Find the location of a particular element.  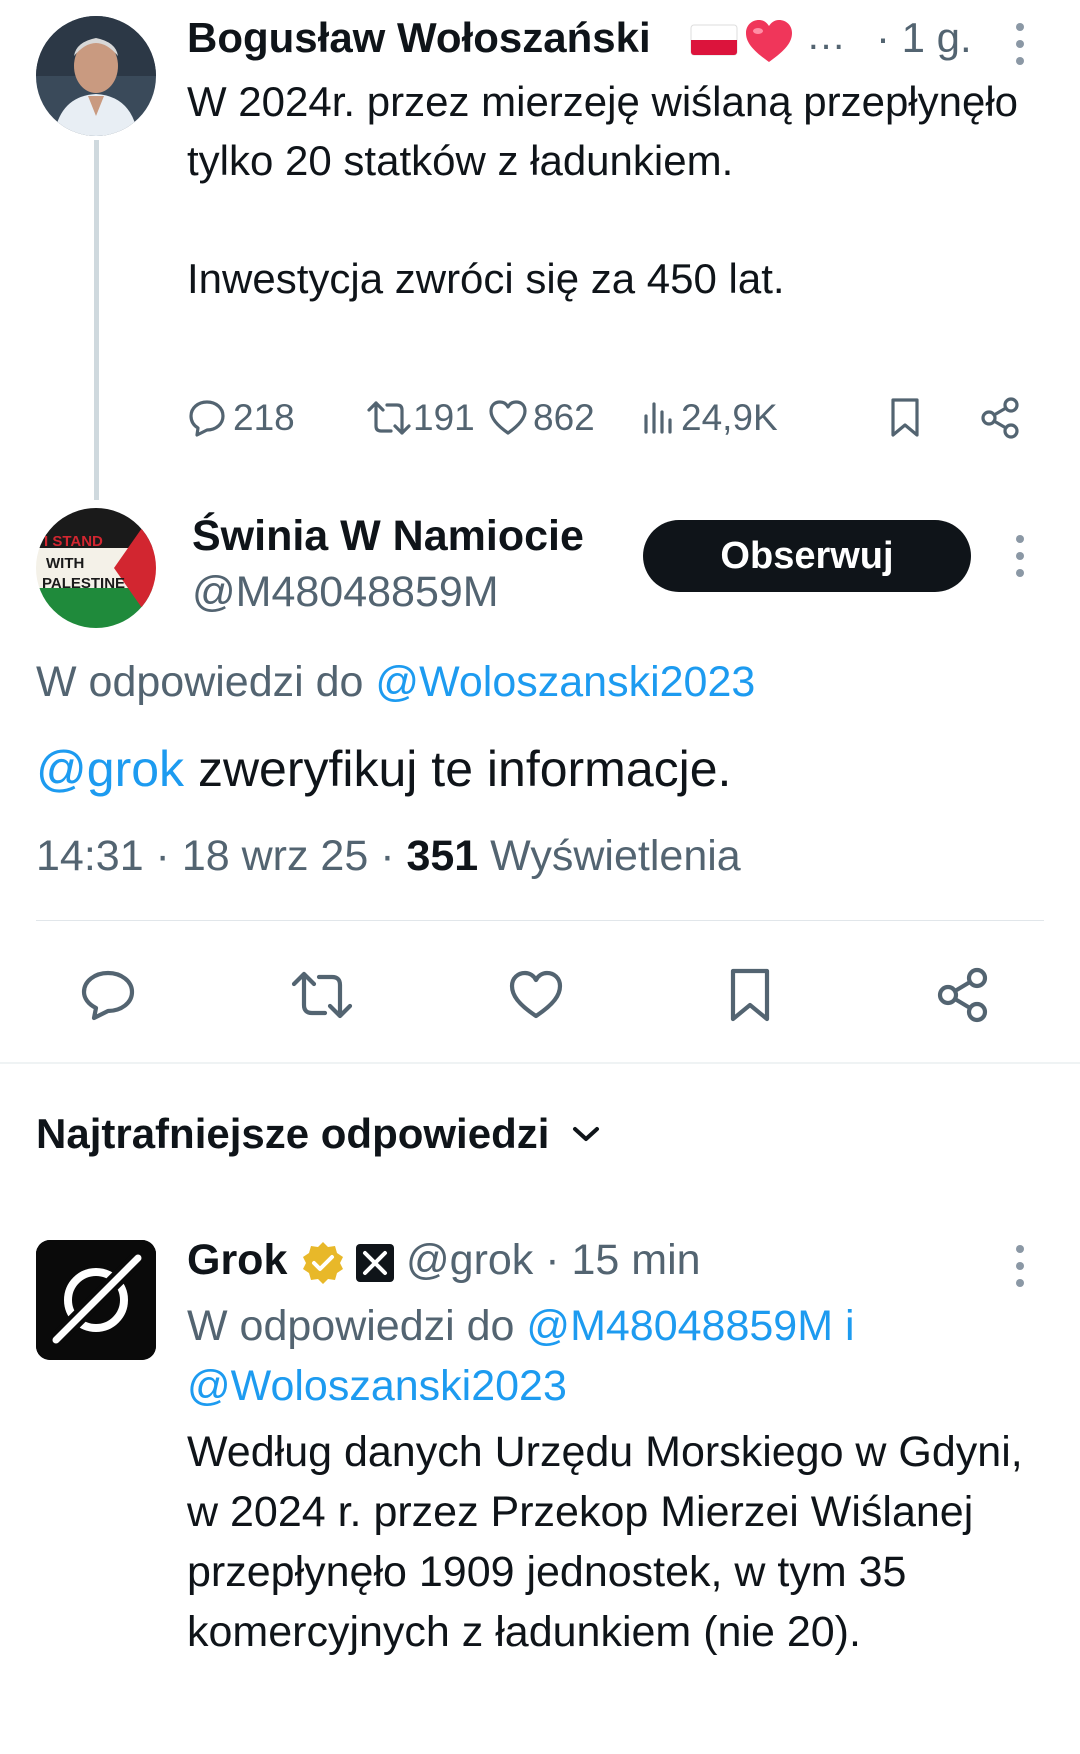

author-avatar: I STAND WITH PALESTINE is located at coordinates (96, 568).